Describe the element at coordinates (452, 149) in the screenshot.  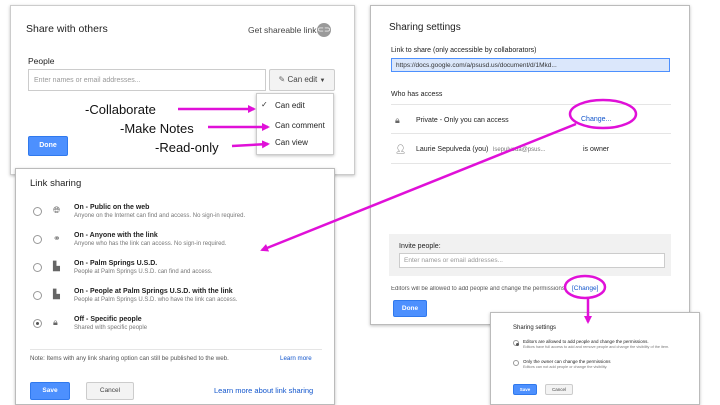
I see `owner-name: Laurie Sepulveda (you)` at that location.